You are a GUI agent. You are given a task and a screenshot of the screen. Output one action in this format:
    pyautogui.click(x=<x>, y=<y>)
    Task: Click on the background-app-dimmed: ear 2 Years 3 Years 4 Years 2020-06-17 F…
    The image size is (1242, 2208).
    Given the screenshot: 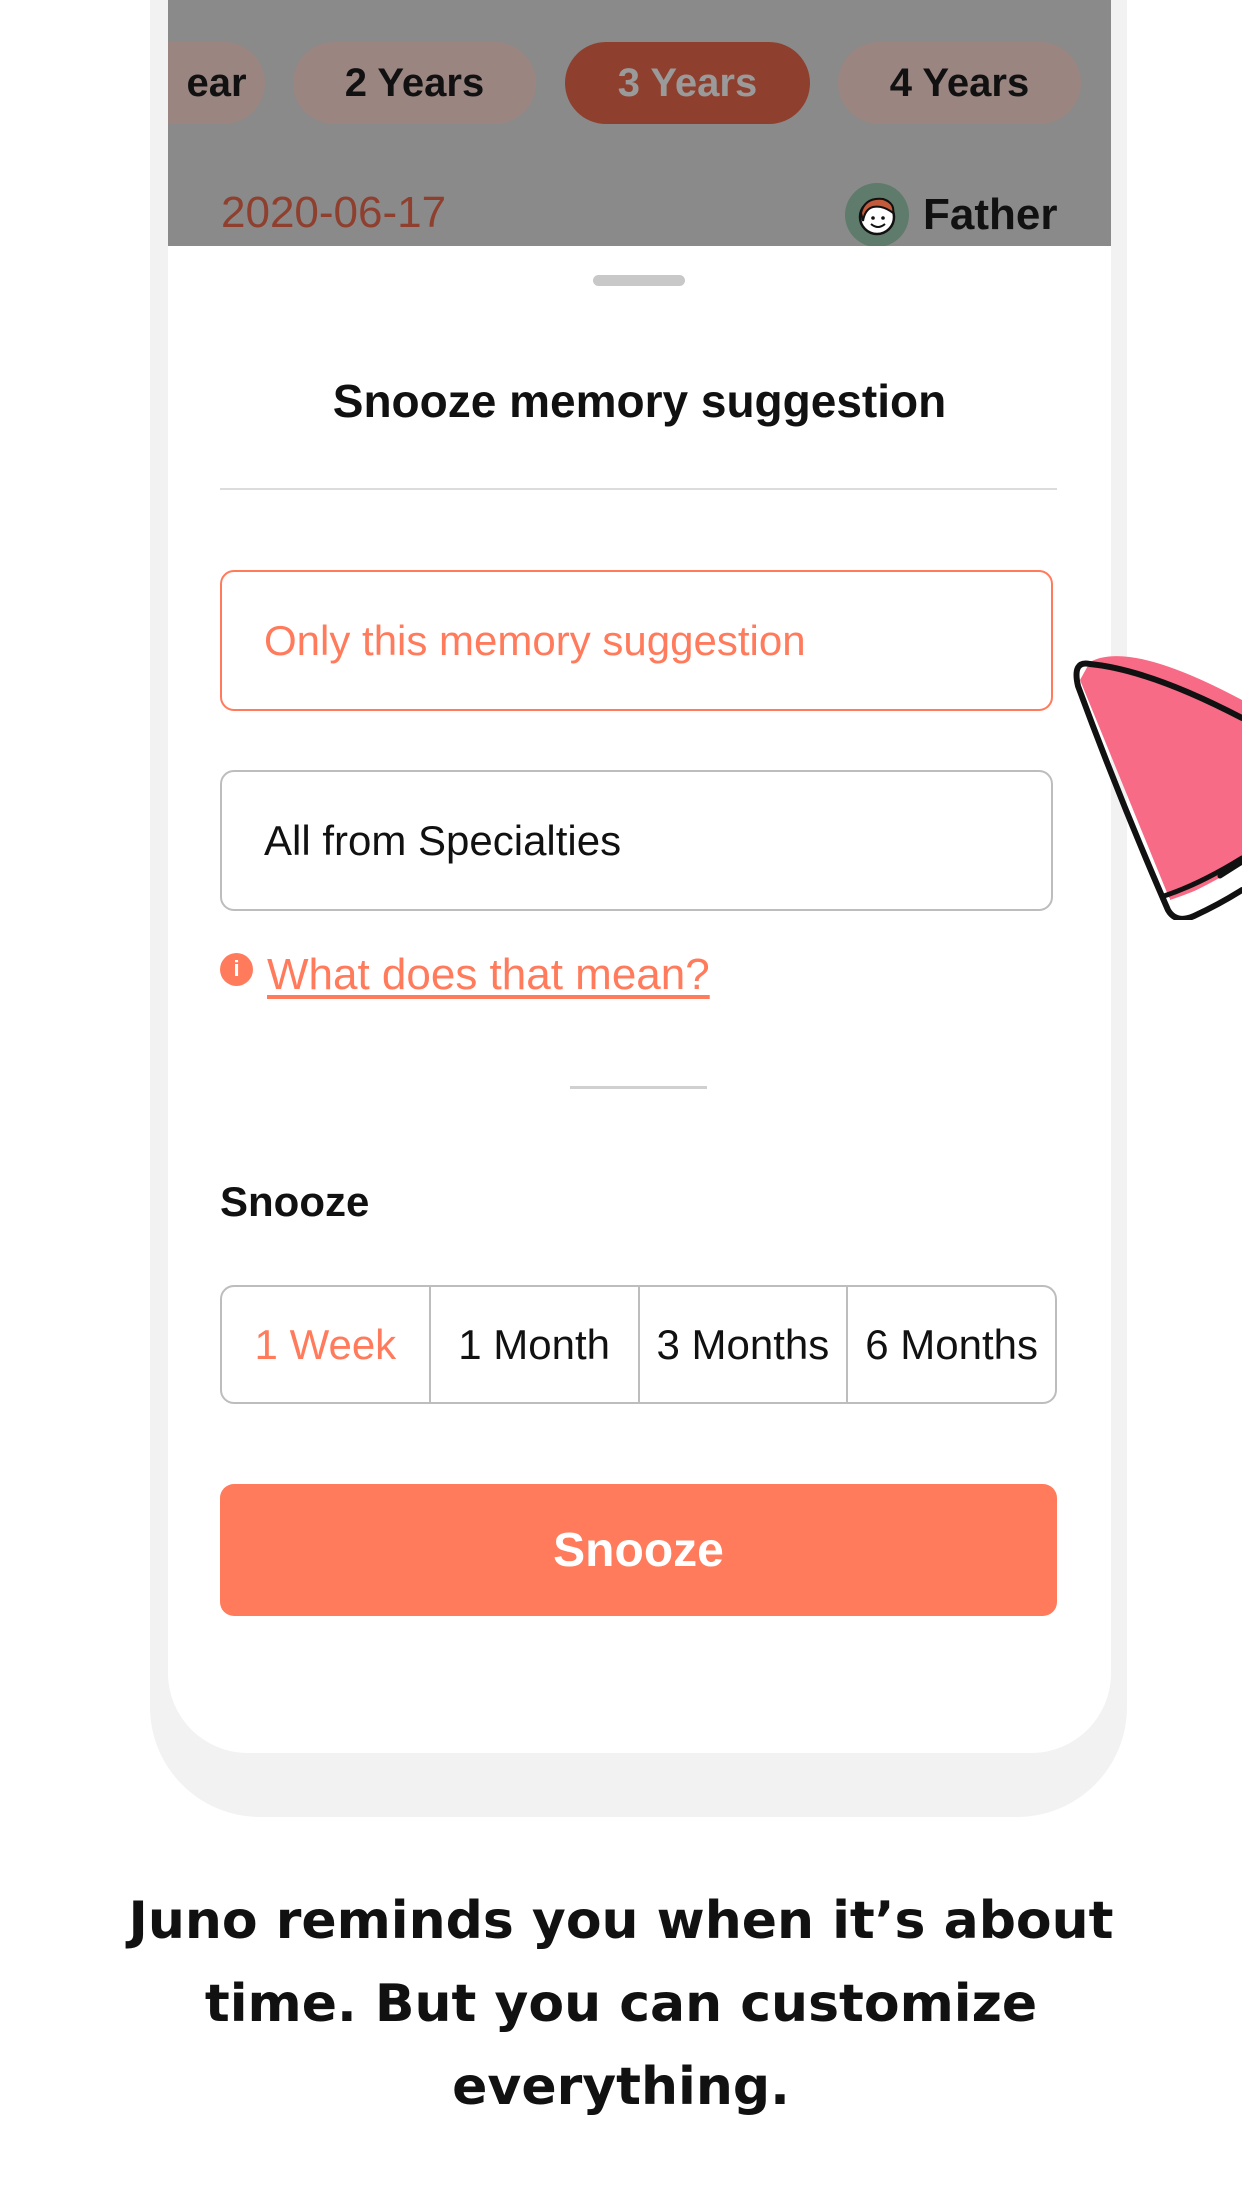 What is the action you would take?
    pyautogui.click(x=639, y=123)
    